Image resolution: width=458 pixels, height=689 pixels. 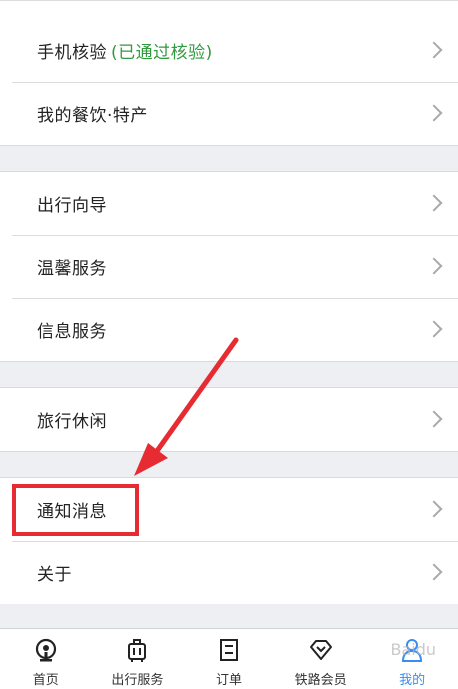 I want to click on tab-label: 出行服务, so click(x=137, y=680).